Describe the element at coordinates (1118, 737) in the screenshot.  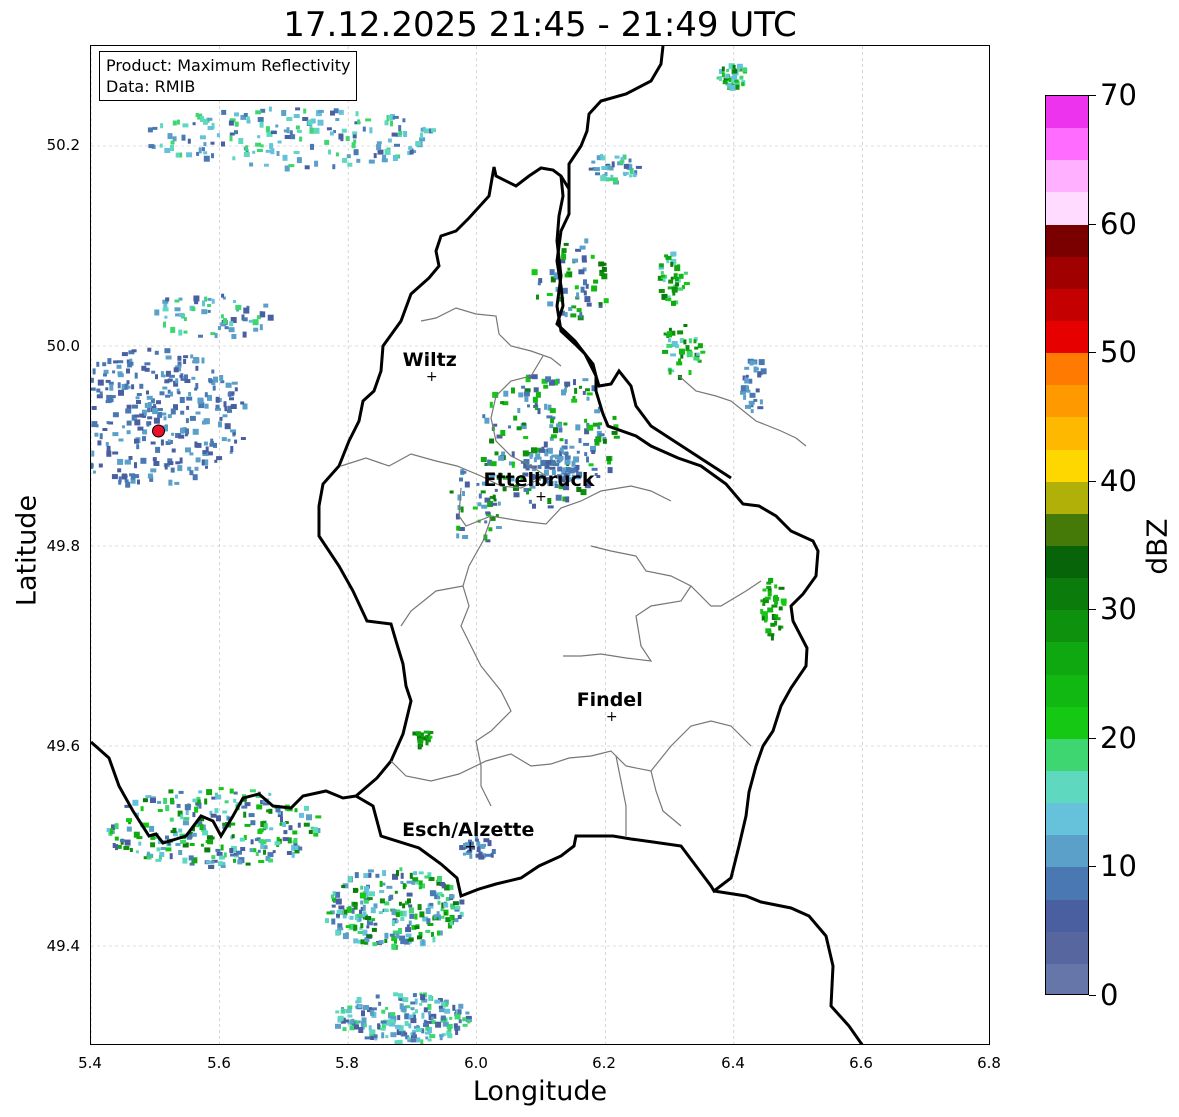
I see `colorbar-tick-label: 20` at that location.